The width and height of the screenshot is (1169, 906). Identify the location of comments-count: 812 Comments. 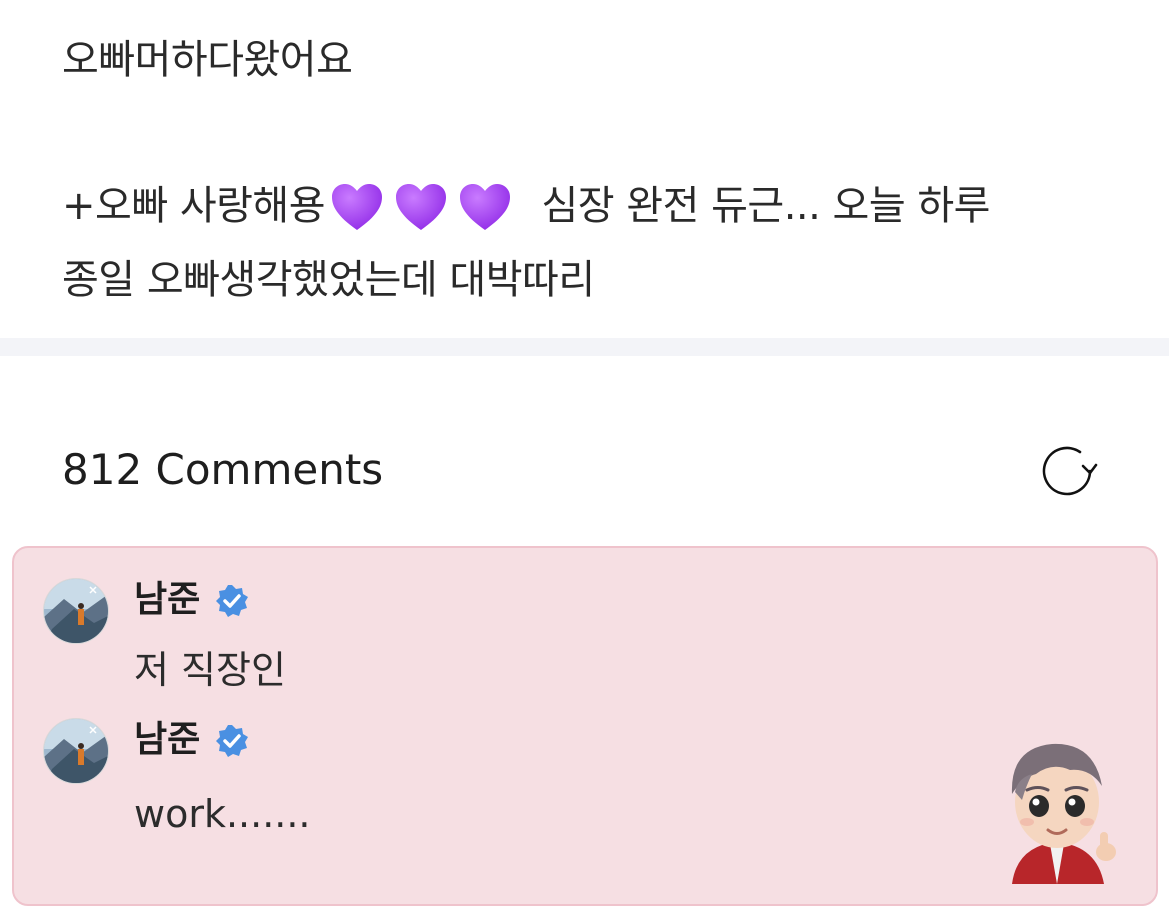
(223, 469).